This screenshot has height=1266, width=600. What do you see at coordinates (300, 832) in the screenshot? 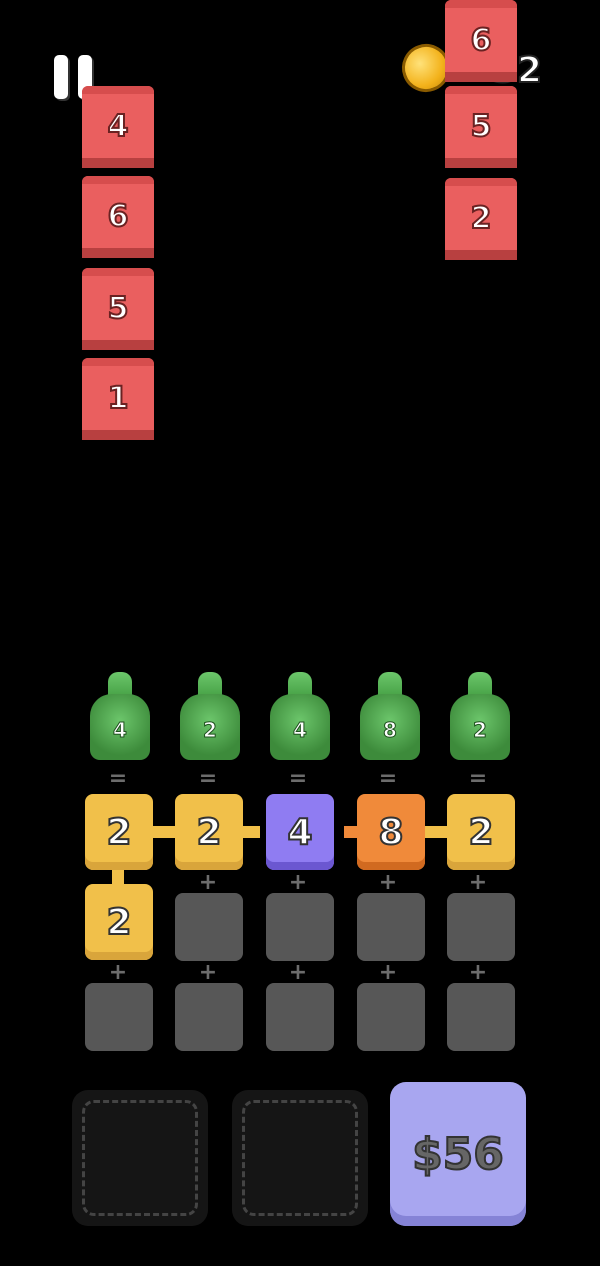
I see `grid-tile-selected: 4` at bounding box center [300, 832].